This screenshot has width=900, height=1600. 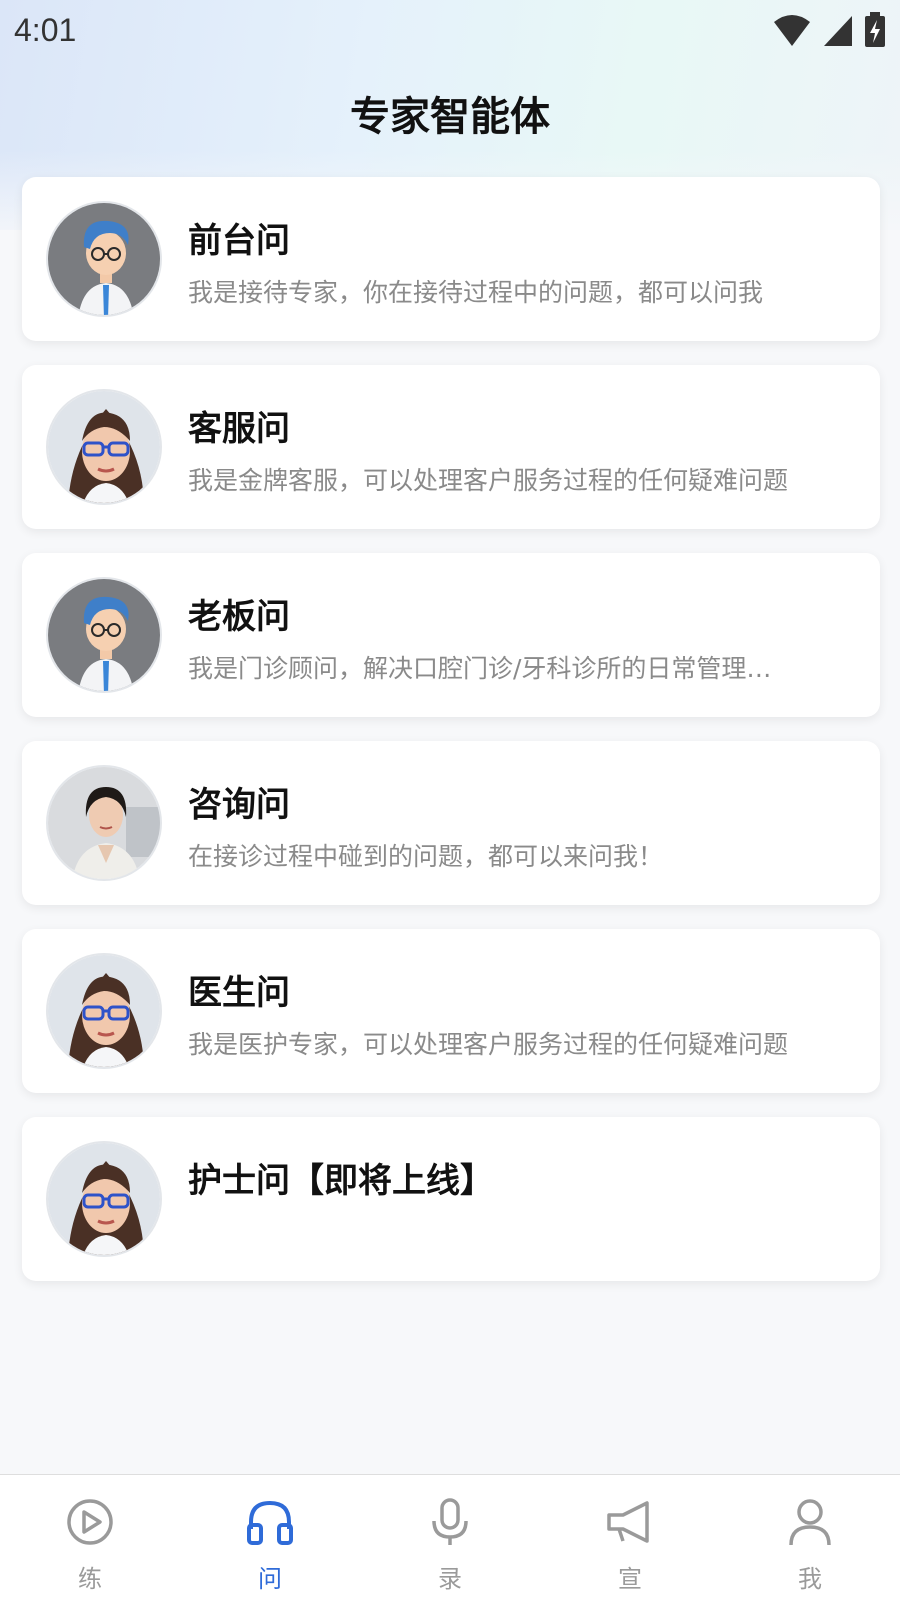 I want to click on battery-charging-icon, so click(x=875, y=29).